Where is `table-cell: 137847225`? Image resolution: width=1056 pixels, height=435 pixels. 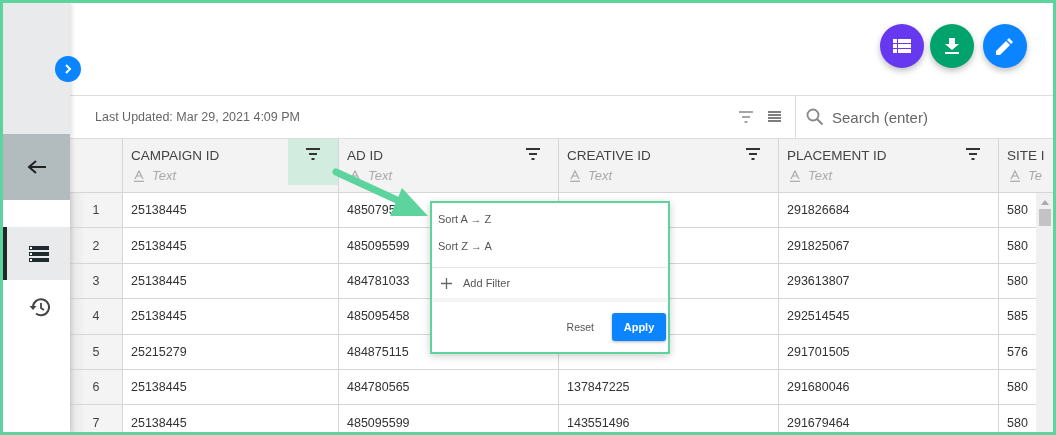
table-cell: 137847225 is located at coordinates (598, 387).